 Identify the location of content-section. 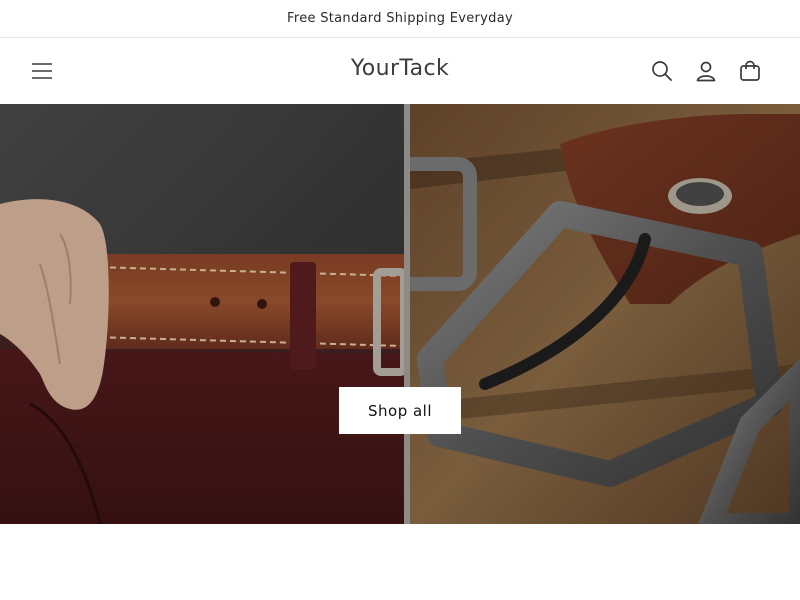
(400, 562).